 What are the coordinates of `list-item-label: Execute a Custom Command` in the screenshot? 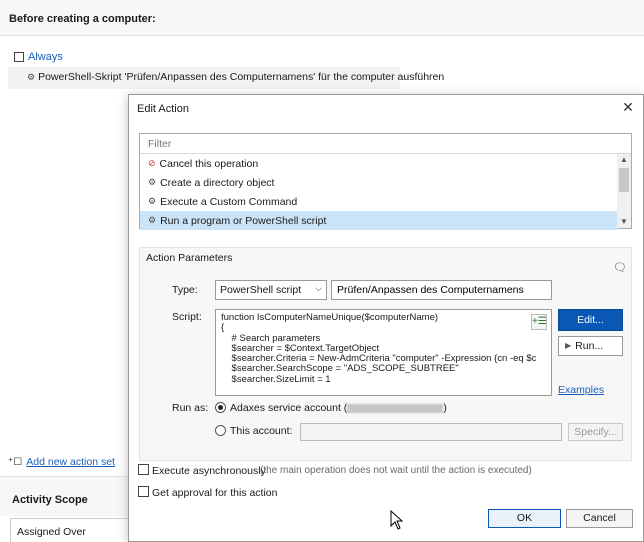 It's located at (229, 201).